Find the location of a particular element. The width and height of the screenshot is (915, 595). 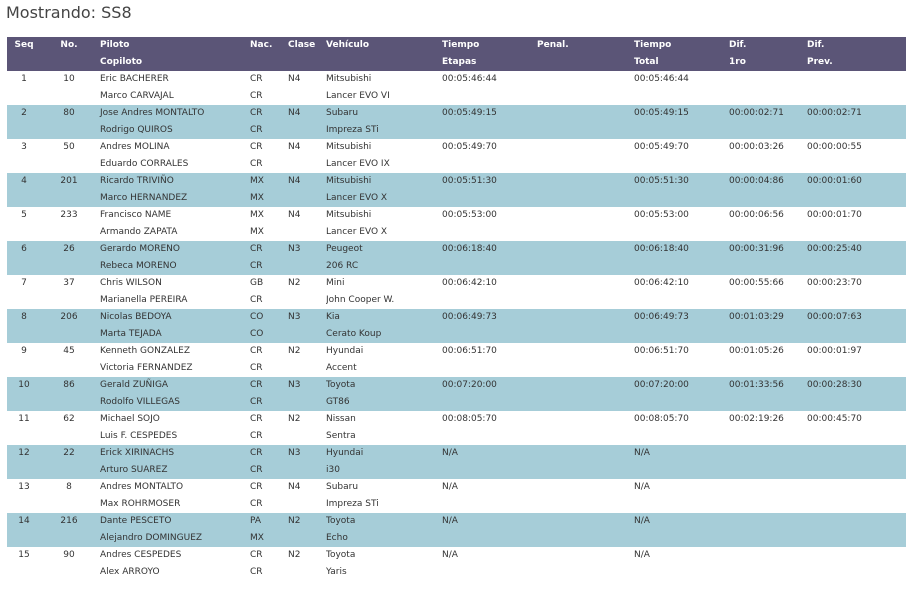

seq-cell: 6 is located at coordinates (24, 249).